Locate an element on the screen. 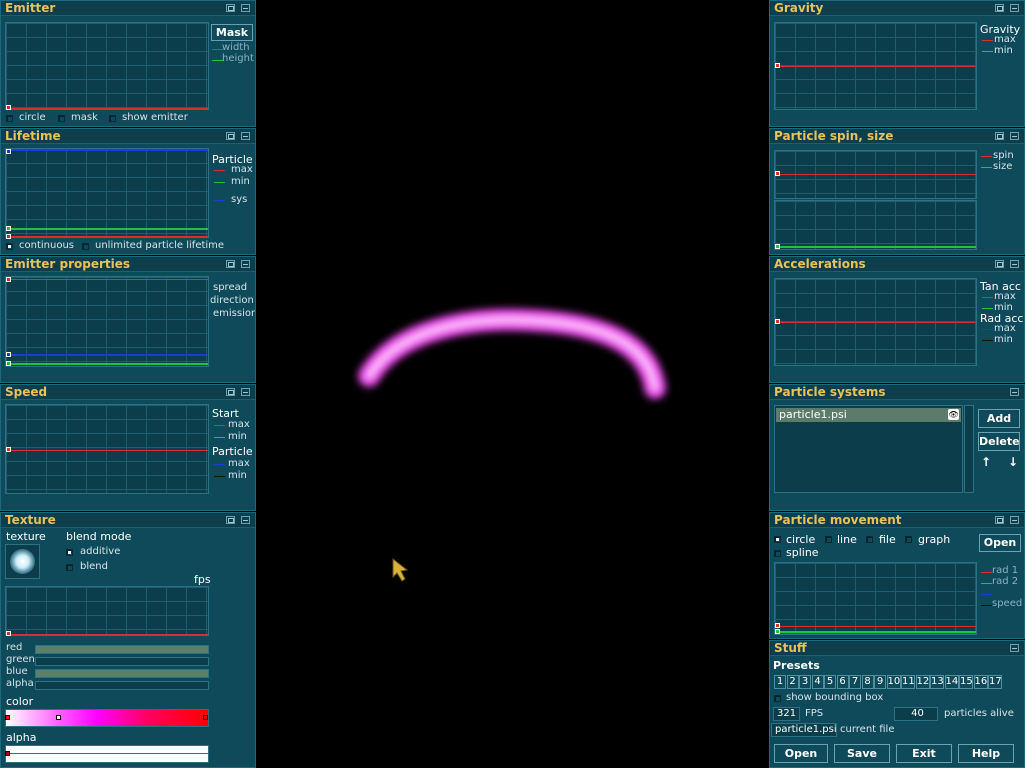  move-down-icon: ↓ is located at coordinates (1013, 463).